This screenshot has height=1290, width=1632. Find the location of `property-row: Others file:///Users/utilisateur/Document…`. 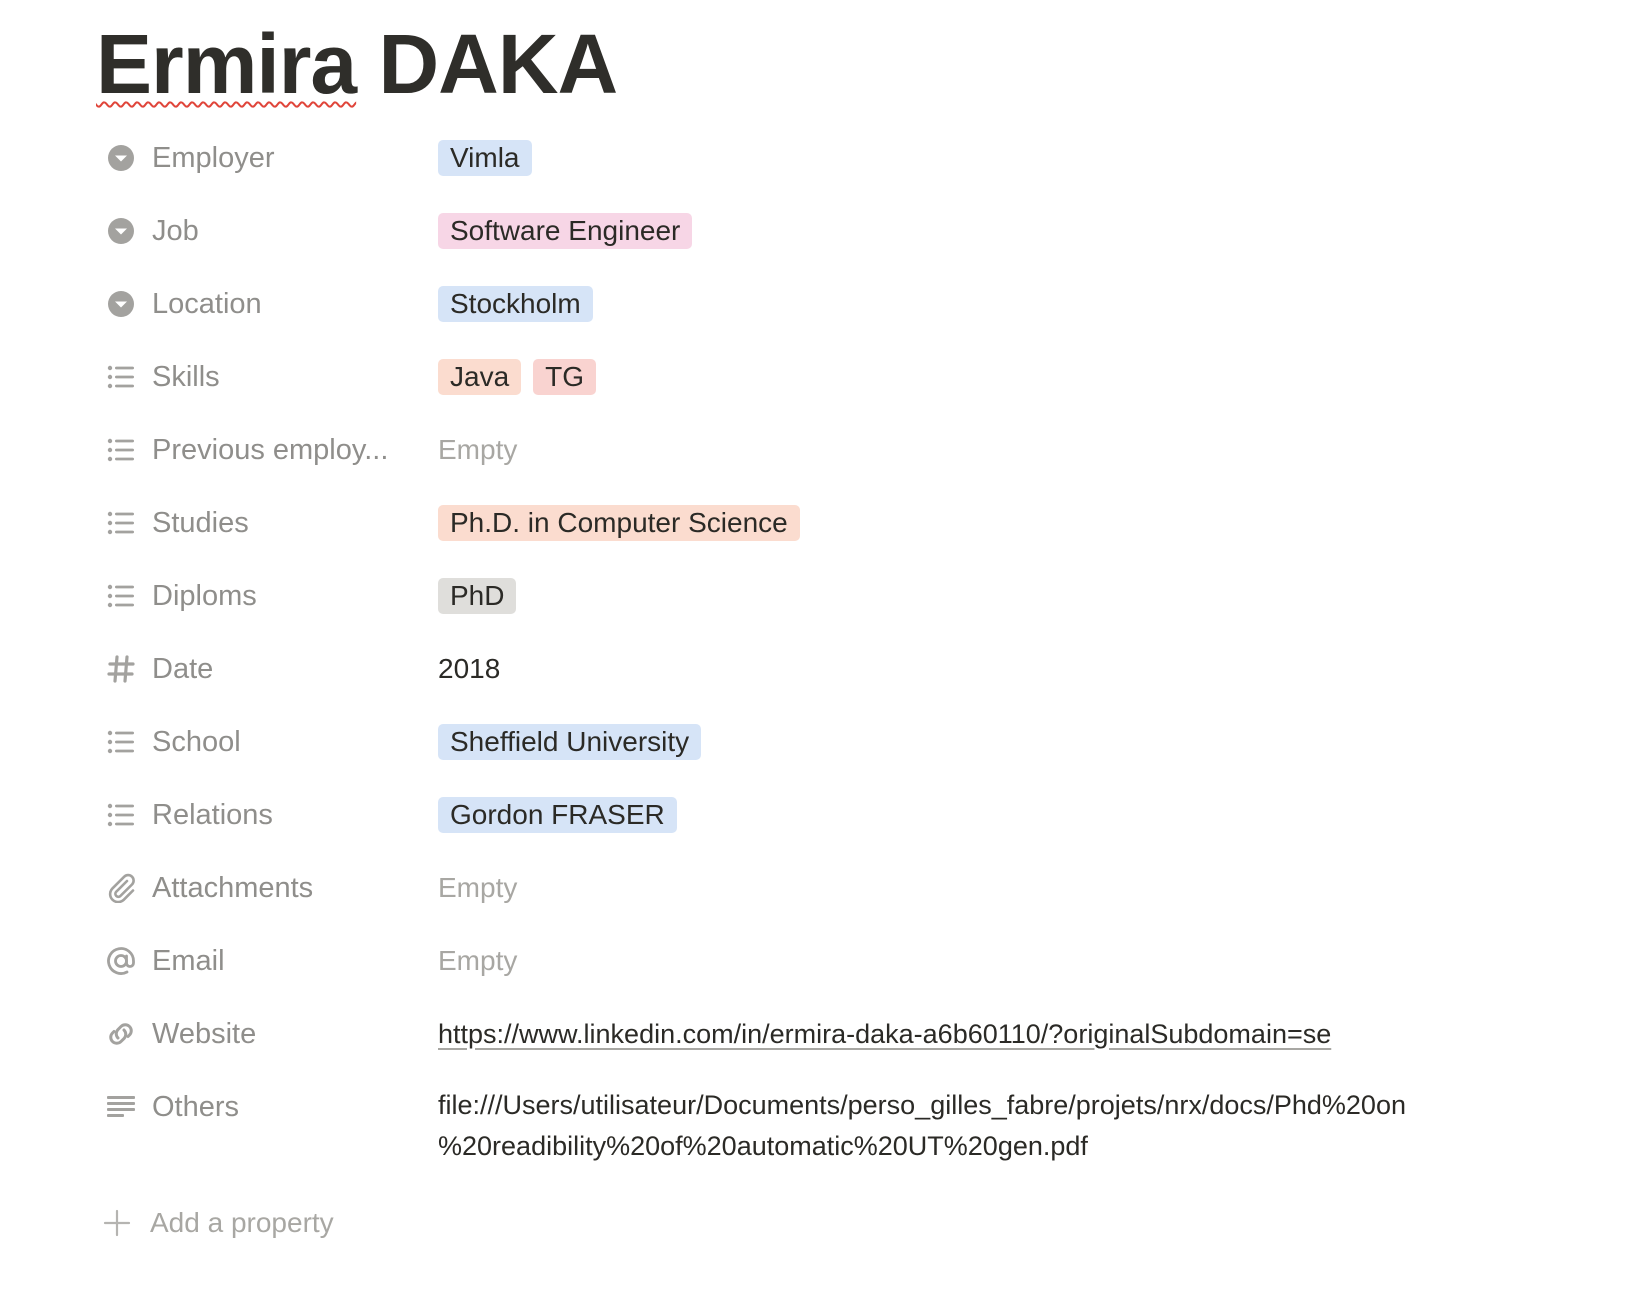

property-row: Others file:///Users/utilisateur/Document… is located at coordinates (816, 1119).